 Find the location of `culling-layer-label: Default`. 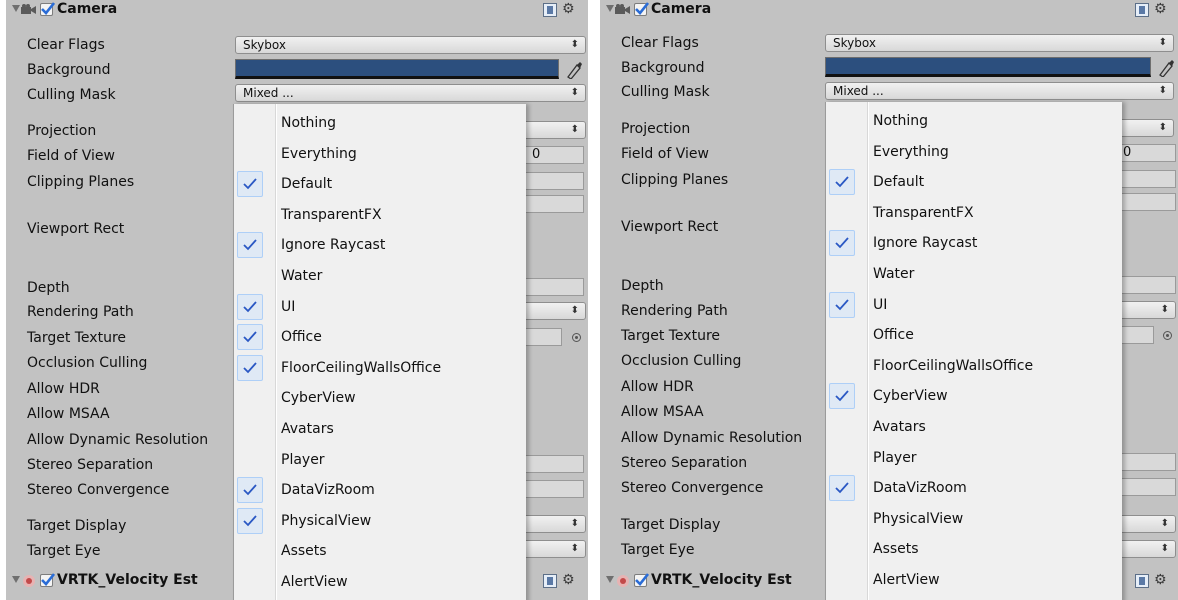

culling-layer-label: Default is located at coordinates (307, 184).